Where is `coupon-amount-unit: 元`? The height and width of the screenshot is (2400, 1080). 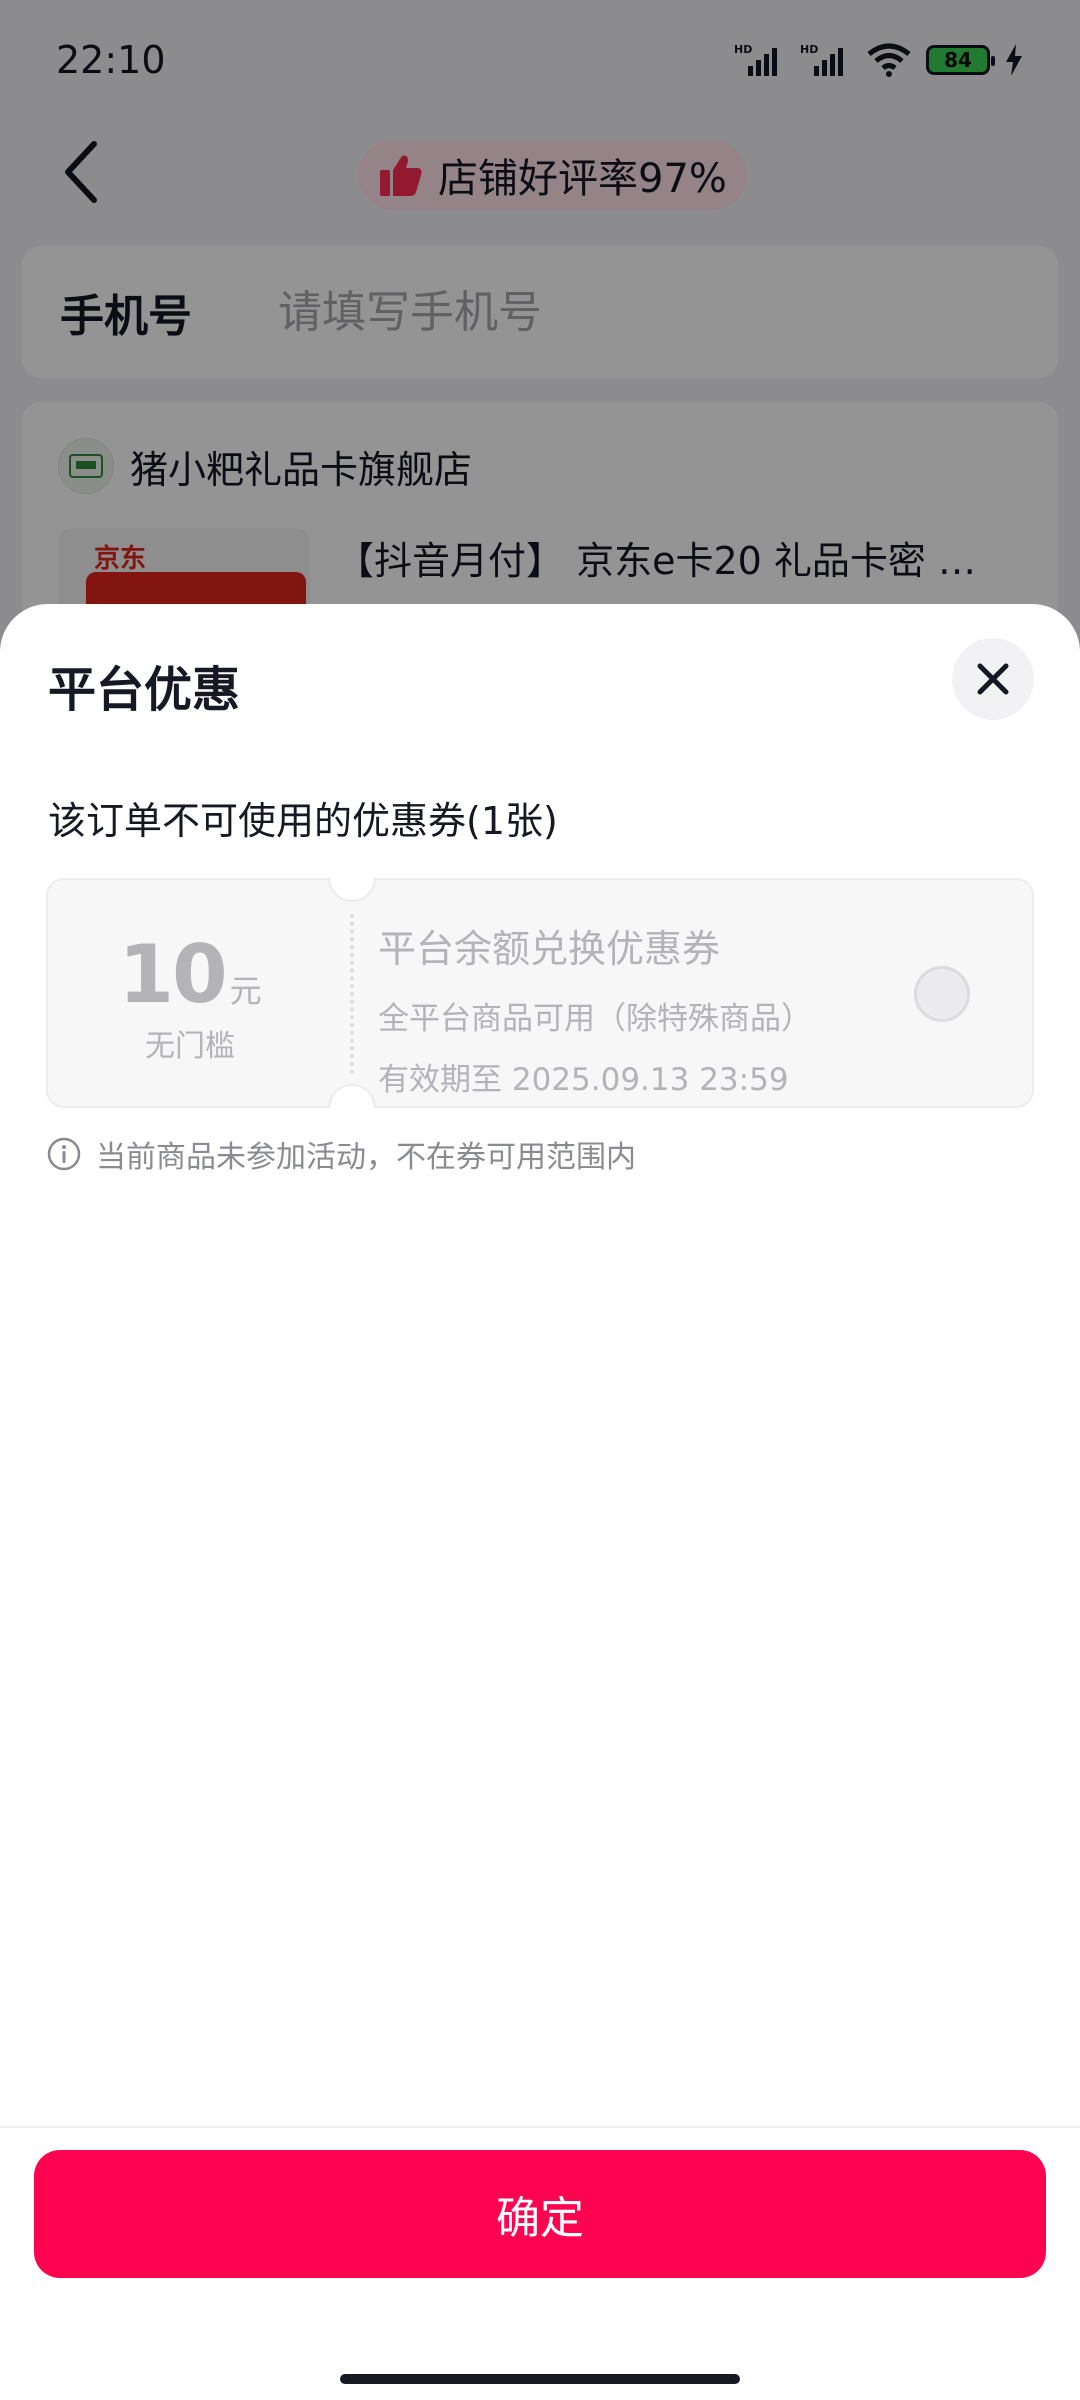 coupon-amount-unit: 元 is located at coordinates (245, 991).